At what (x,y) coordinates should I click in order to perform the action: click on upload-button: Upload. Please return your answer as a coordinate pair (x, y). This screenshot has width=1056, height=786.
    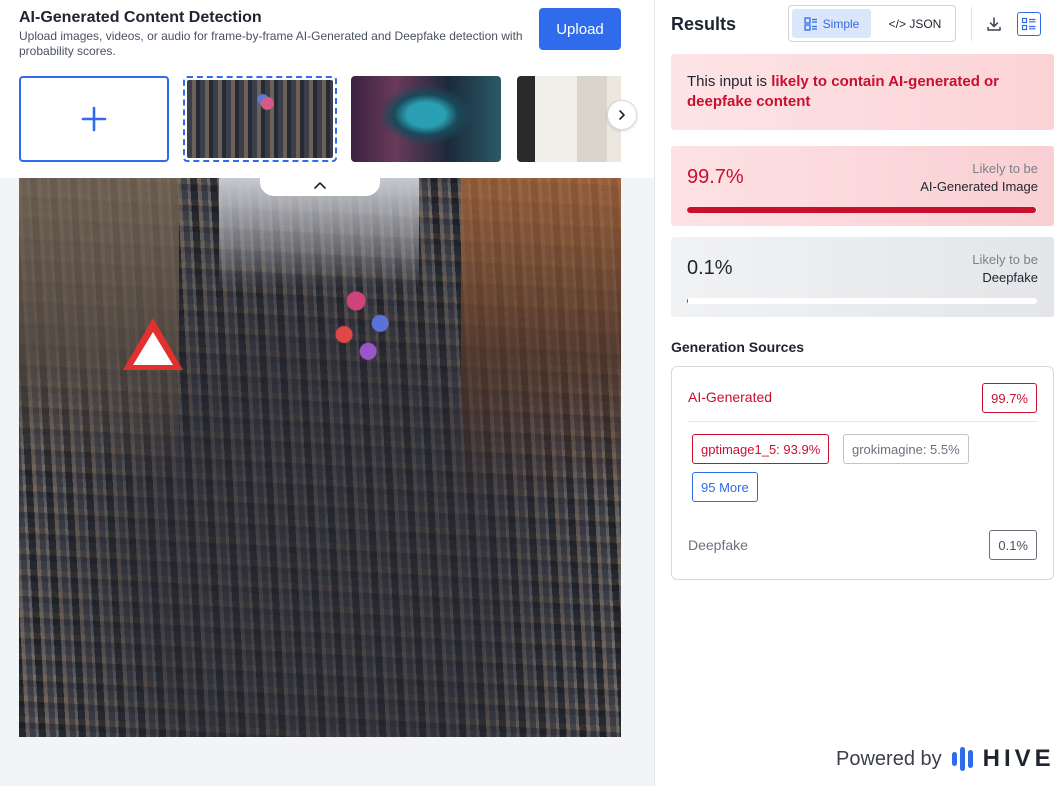
    Looking at the image, I should click on (580, 29).